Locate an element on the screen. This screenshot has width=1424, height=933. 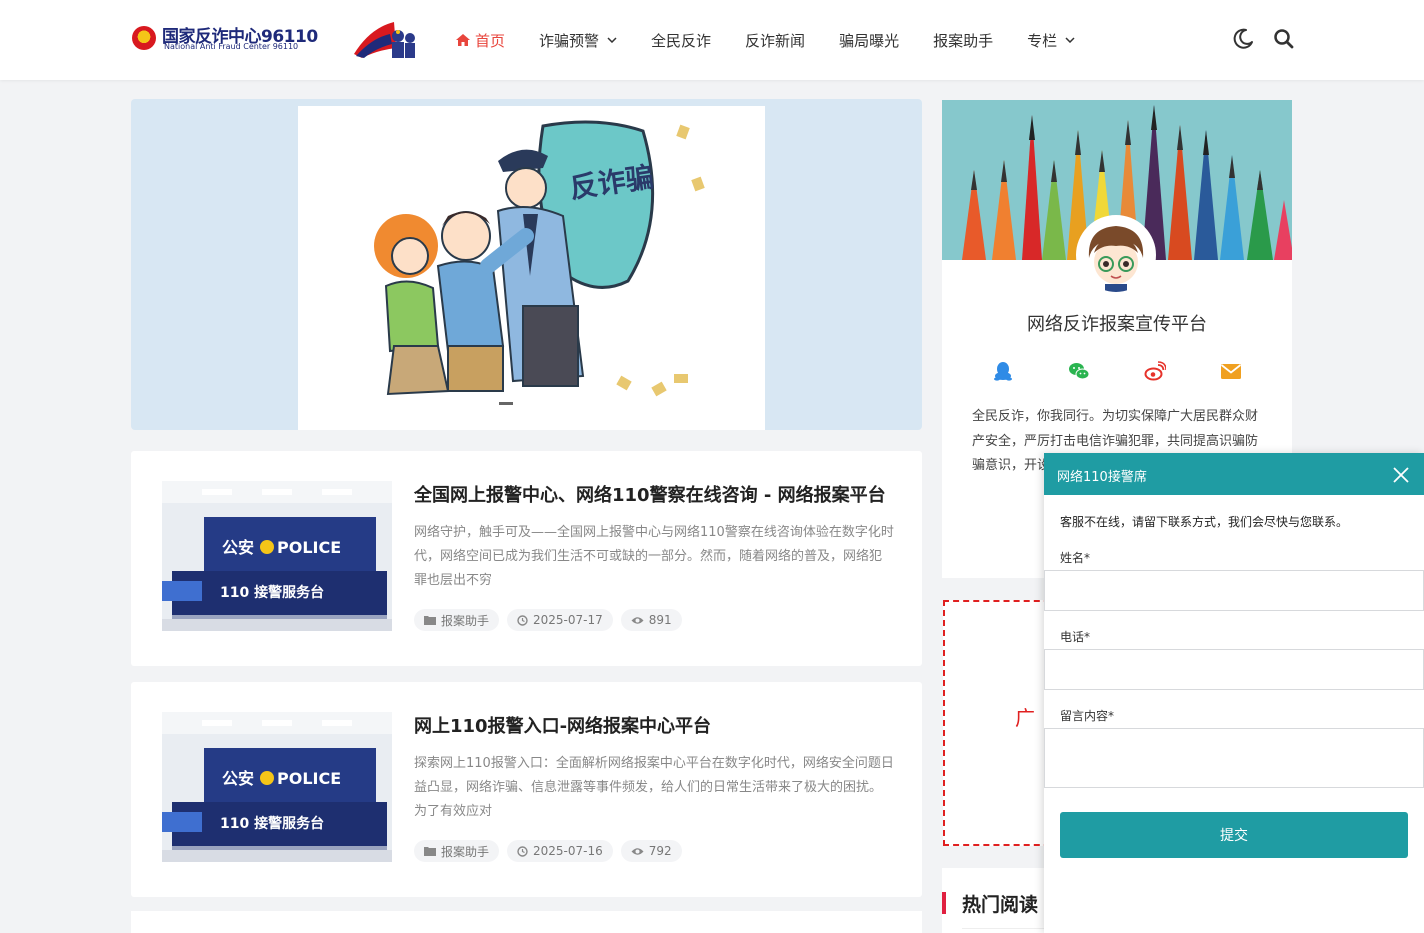
nav-report-assistant: 报案助手 is located at coordinates (963, 40).